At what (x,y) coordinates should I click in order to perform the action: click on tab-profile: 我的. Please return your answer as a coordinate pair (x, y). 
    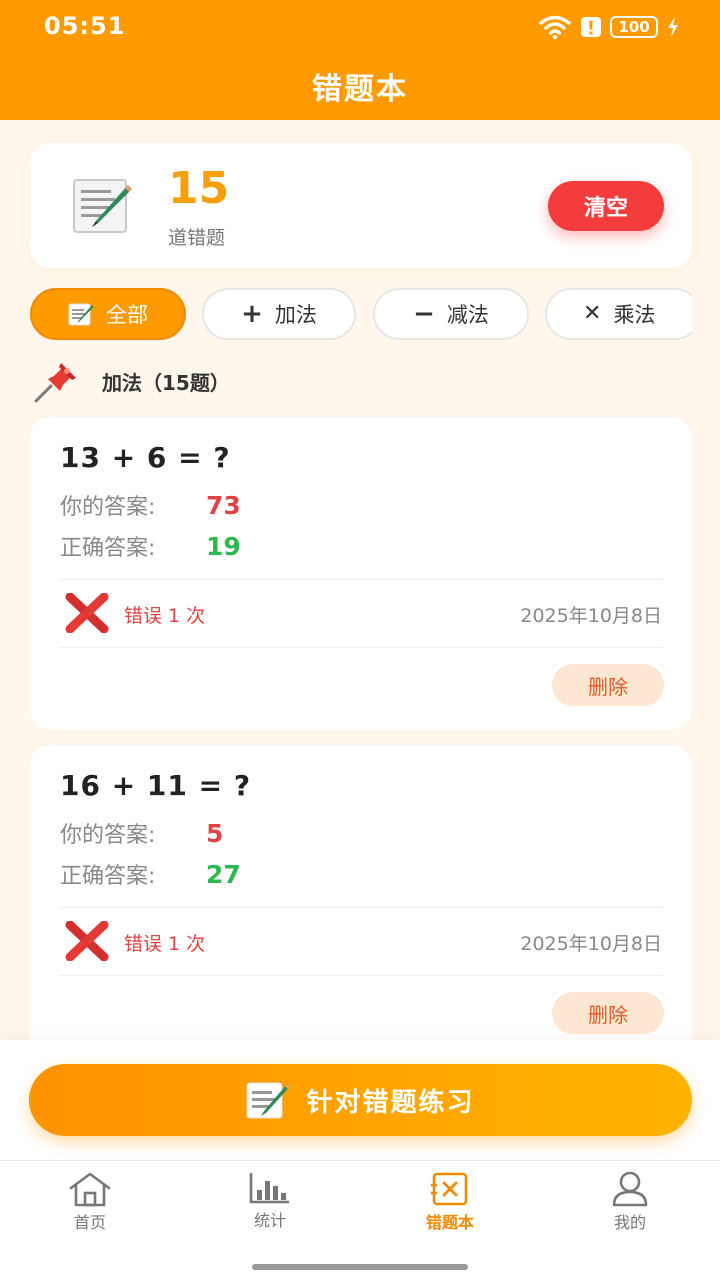
    Looking at the image, I should click on (630, 1203).